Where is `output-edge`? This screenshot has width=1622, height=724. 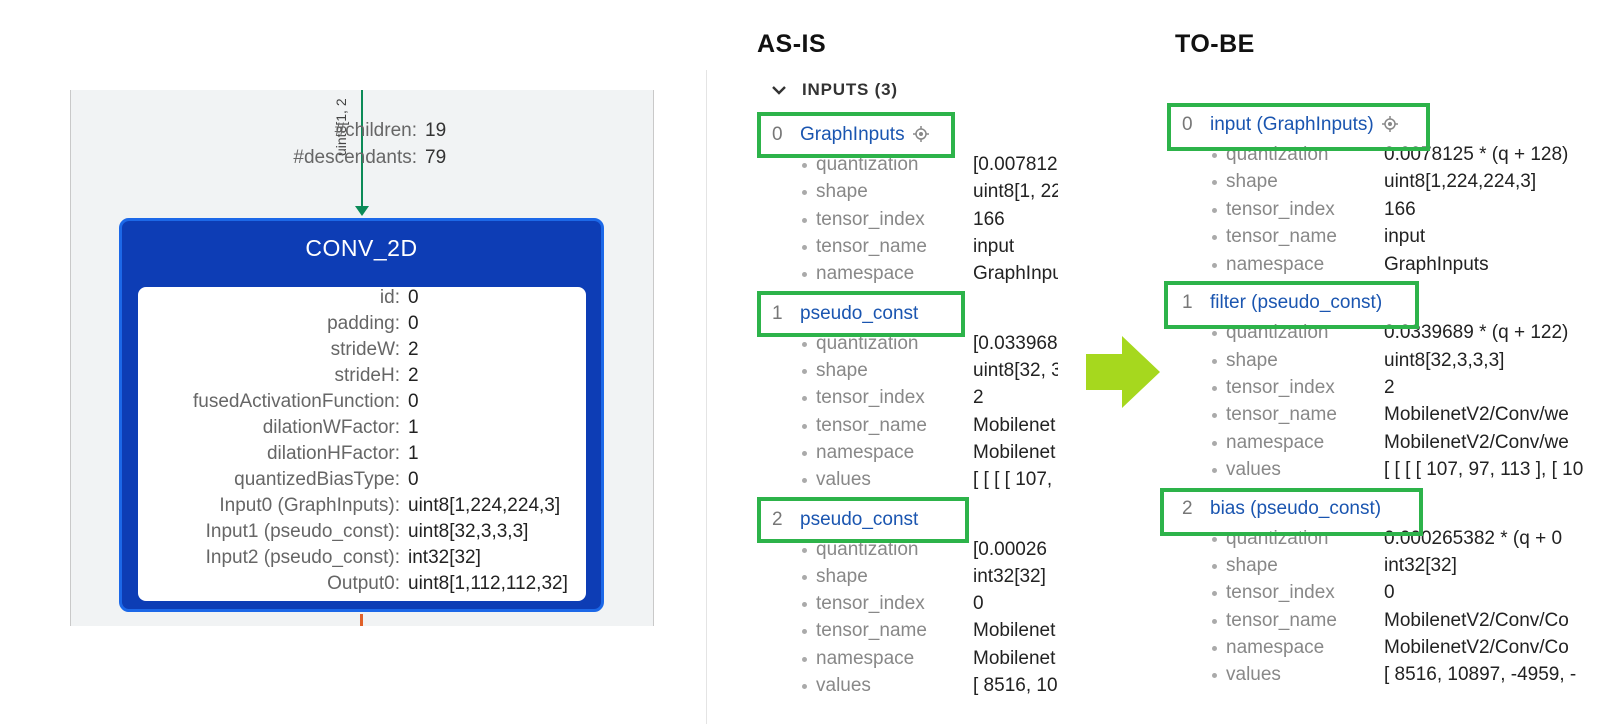 output-edge is located at coordinates (361, 620).